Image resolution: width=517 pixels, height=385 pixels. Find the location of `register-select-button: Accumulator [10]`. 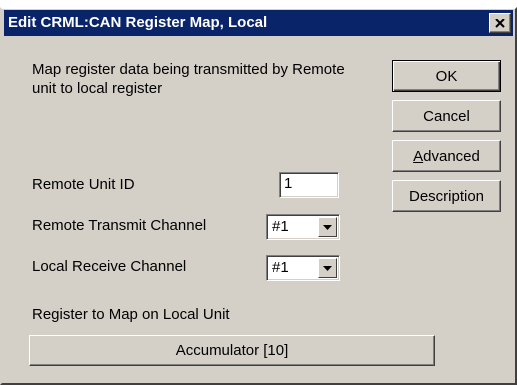

register-select-button: Accumulator [10] is located at coordinates (232, 350).